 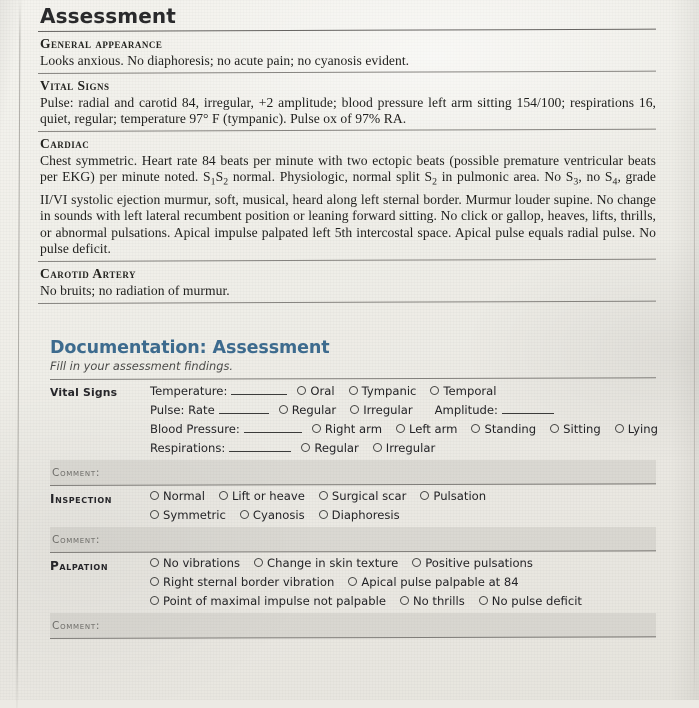 What do you see at coordinates (426, 429) in the screenshot?
I see `option-left-arm: Left arm` at bounding box center [426, 429].